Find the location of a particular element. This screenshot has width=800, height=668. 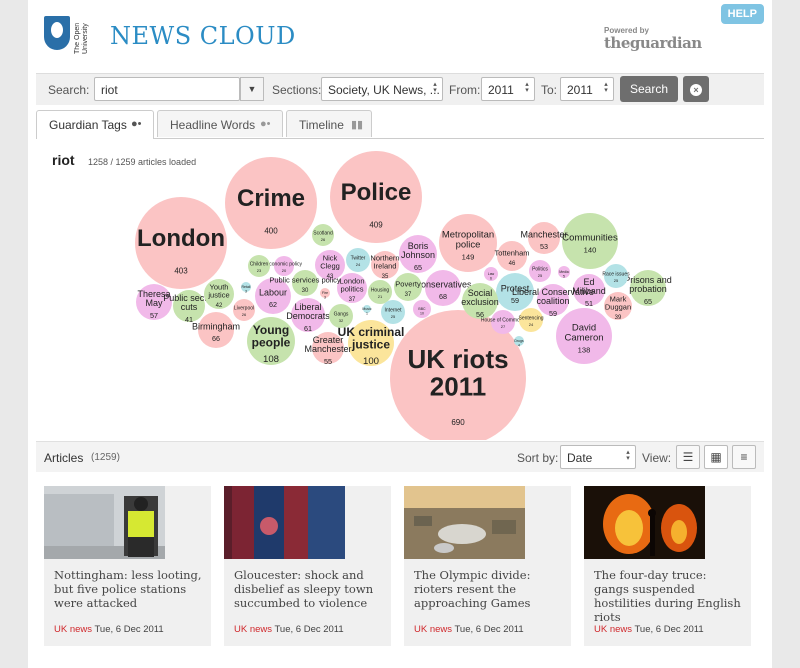

tag-bubble-count: 37 is located at coordinates (408, 295).